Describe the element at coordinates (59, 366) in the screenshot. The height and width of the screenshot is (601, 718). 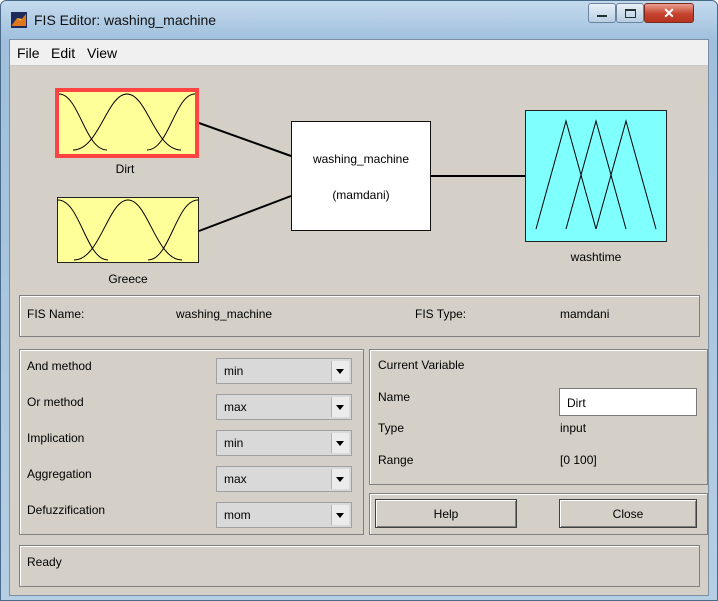
I see `and-method-label: And method` at that location.